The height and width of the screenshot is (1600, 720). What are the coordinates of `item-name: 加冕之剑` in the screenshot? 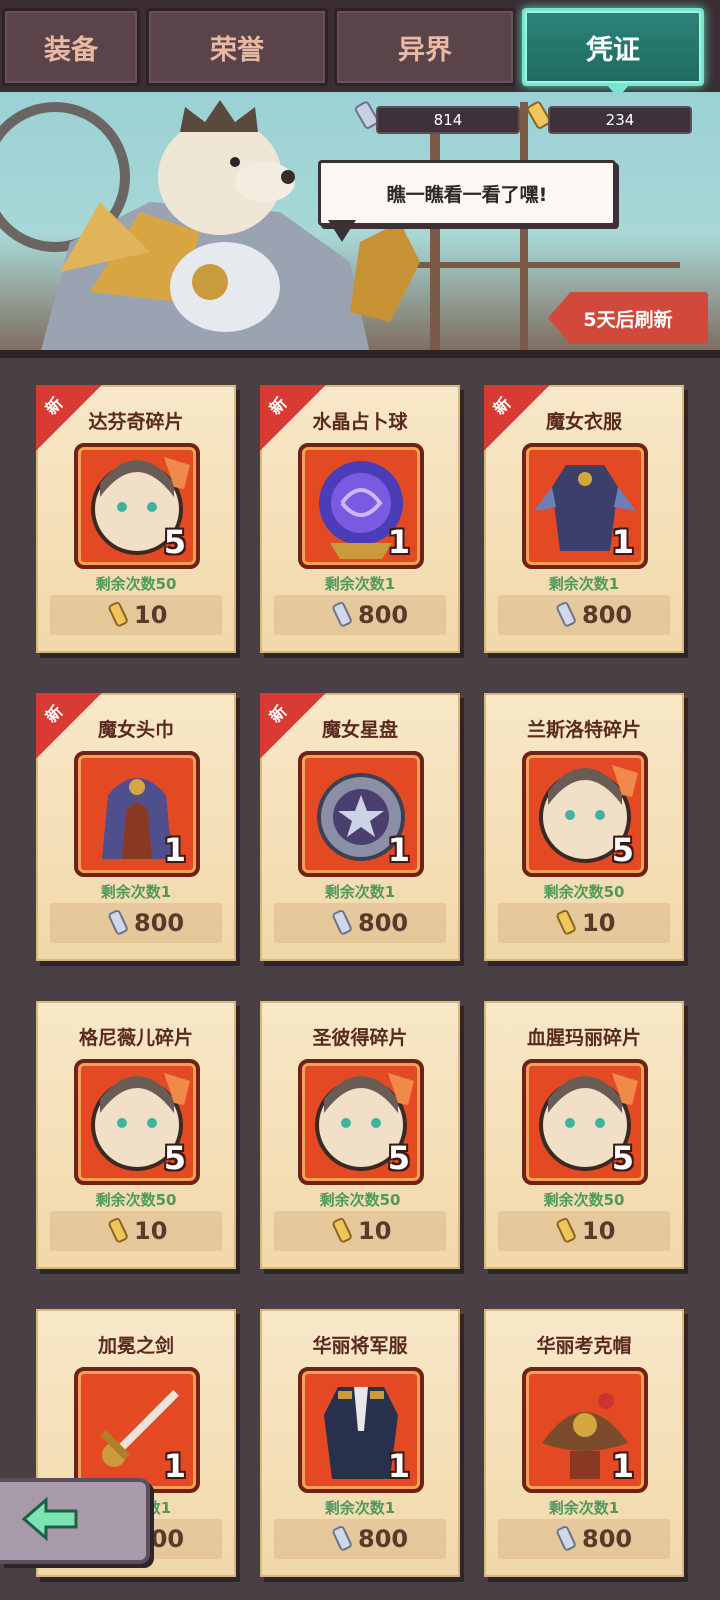 It's located at (135, 1346).